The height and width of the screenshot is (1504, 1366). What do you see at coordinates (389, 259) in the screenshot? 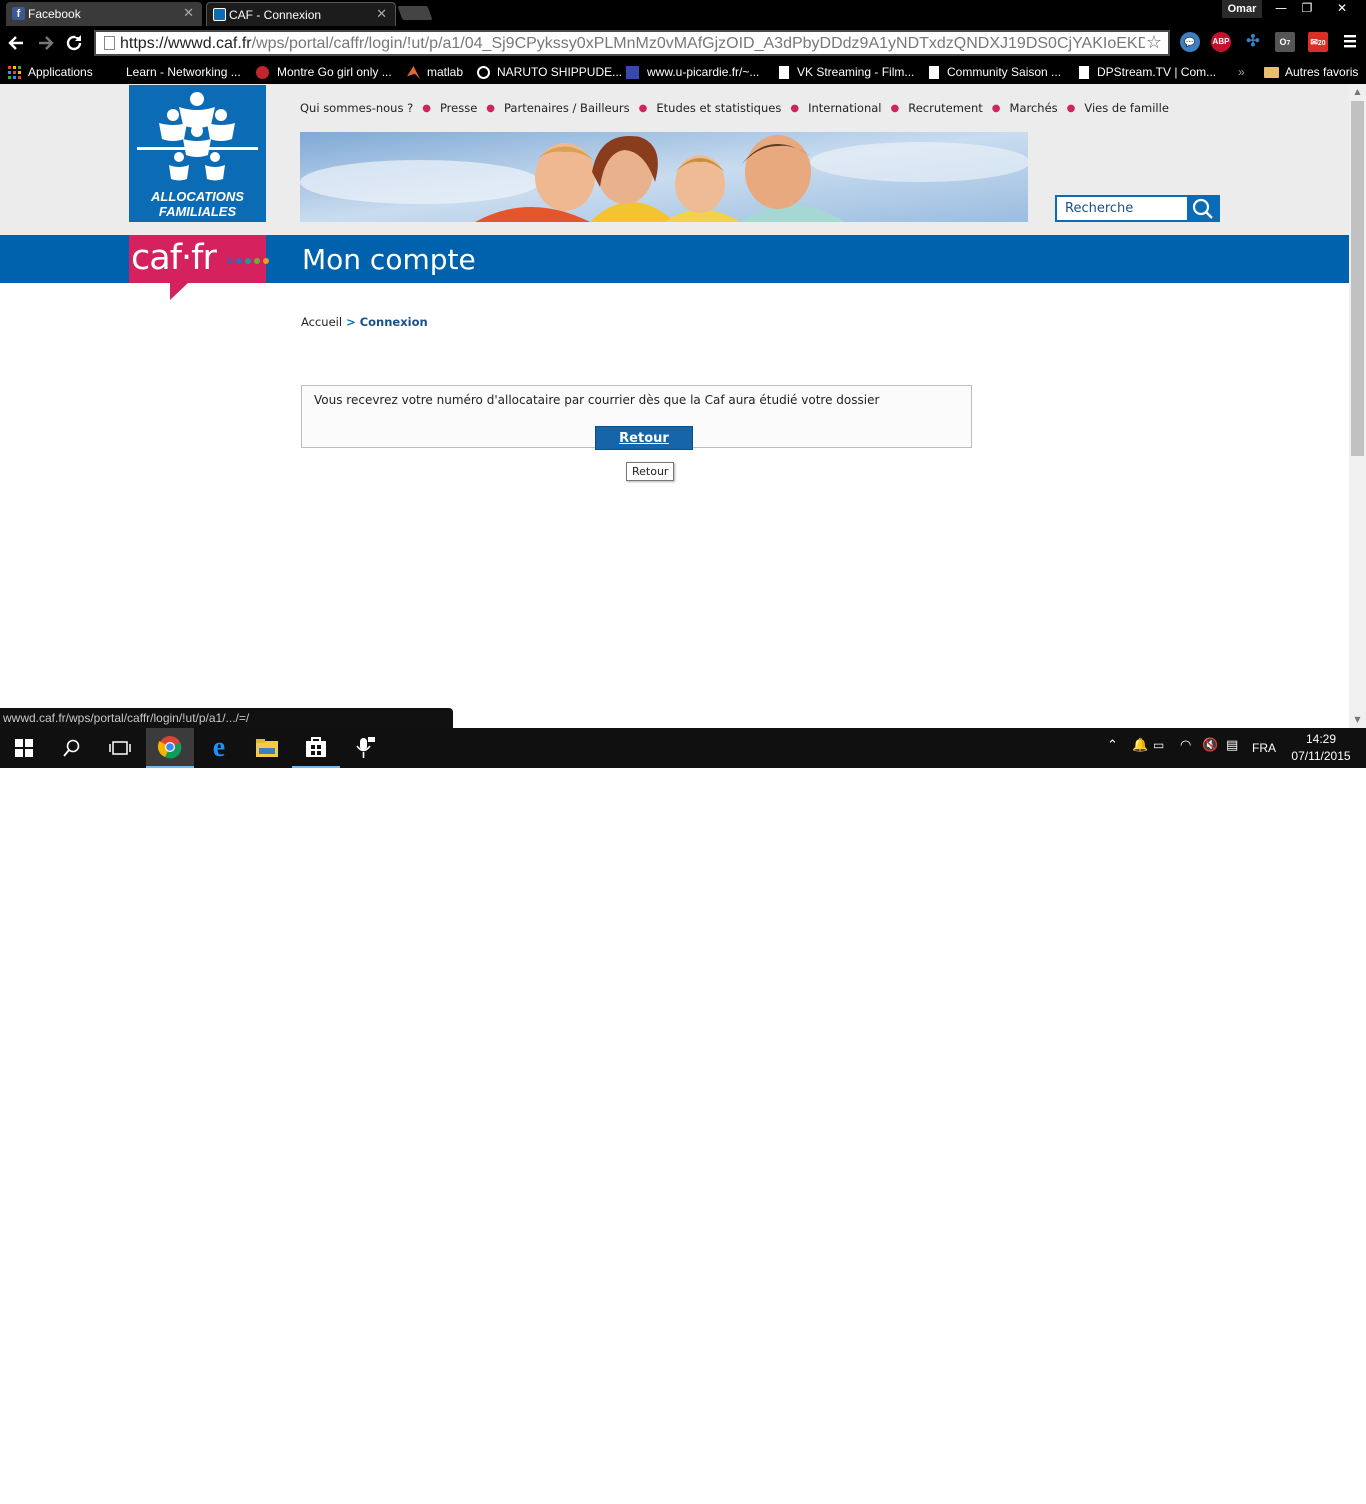
I see `page-title: Mon compte` at bounding box center [389, 259].